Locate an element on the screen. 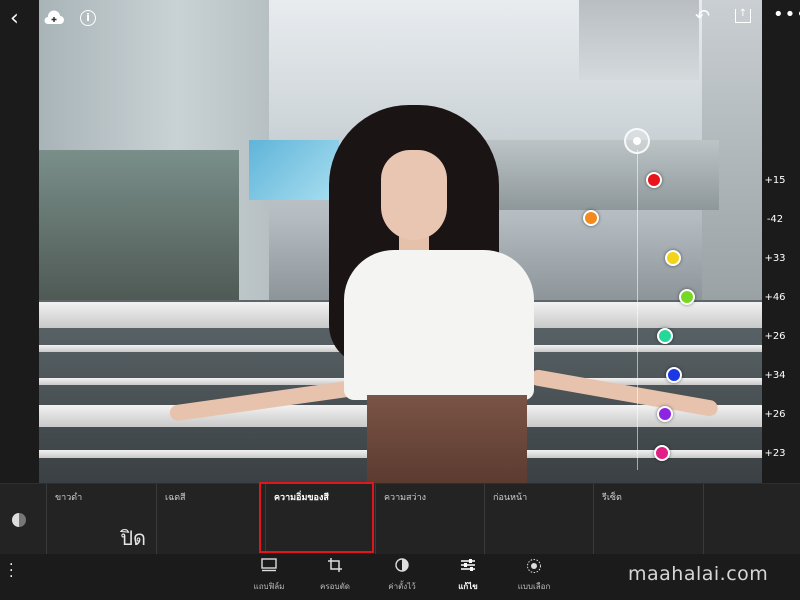 The image size is (800, 600). toolbar-filmstrip: แถบฟิล์ม is located at coordinates (269, 575).